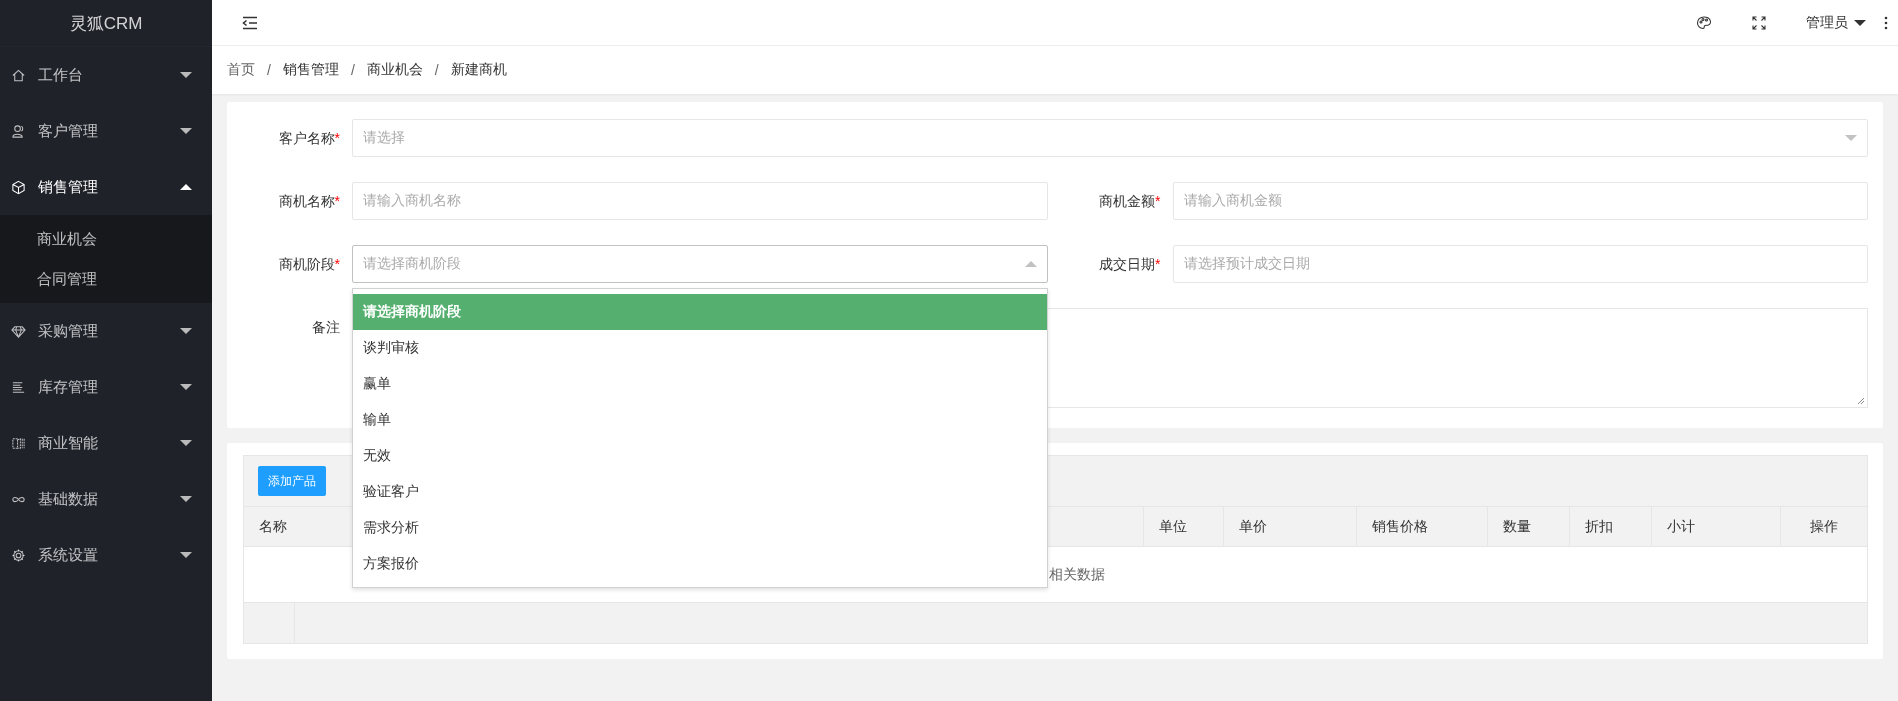 The width and height of the screenshot is (1898, 701). I want to click on menu-item: 库存管理, so click(106, 387).